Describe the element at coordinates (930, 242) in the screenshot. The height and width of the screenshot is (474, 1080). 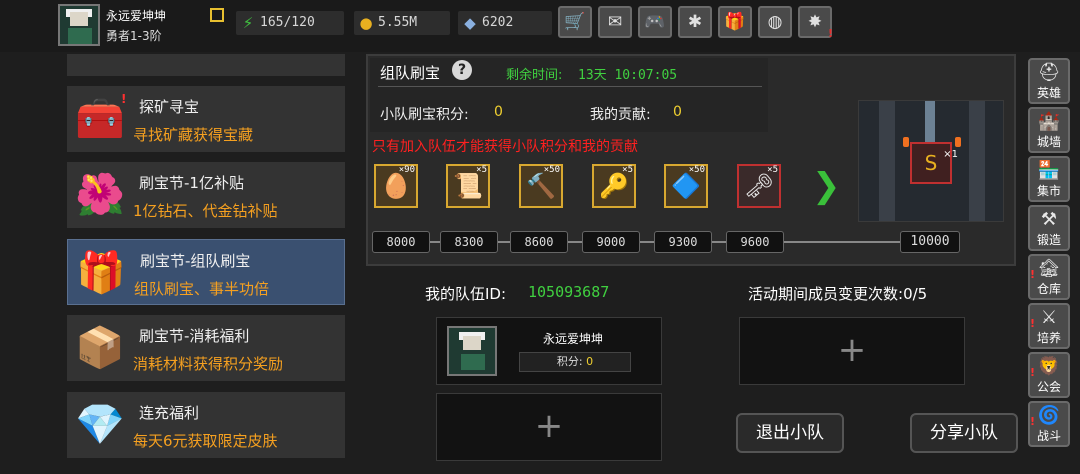
I see `milestone-label-final: 10000` at that location.